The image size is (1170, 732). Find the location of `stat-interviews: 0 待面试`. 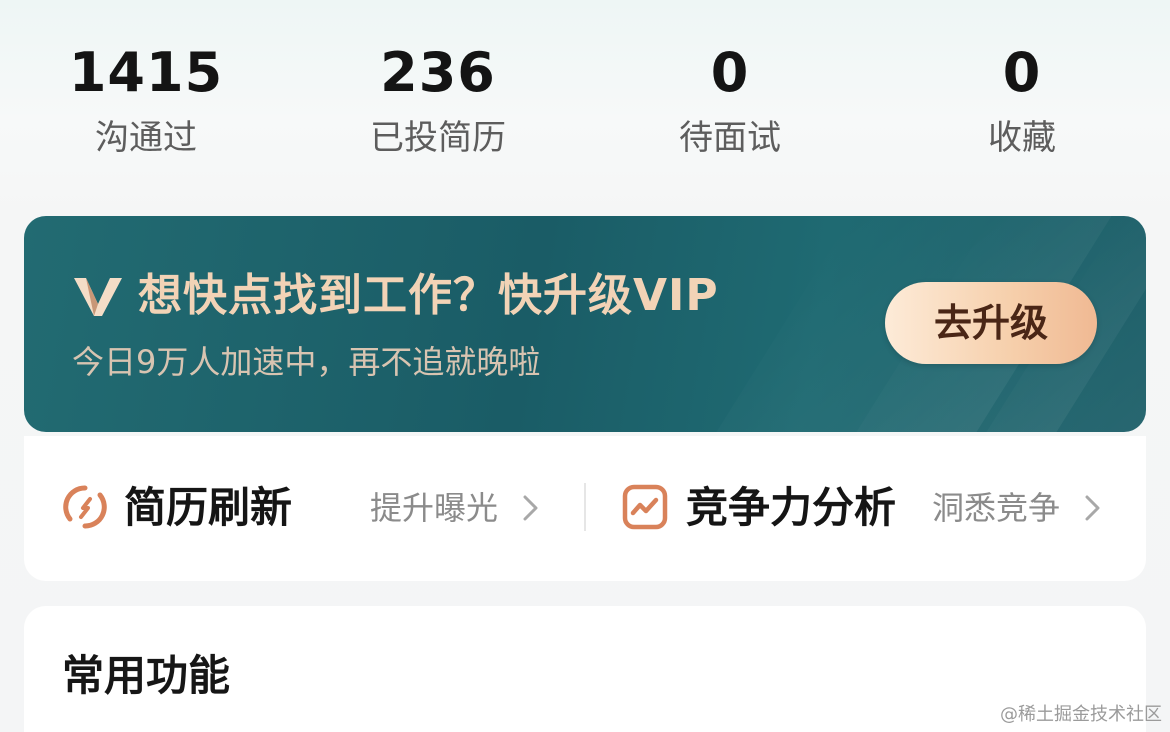

stat-interviews: 0 待面试 is located at coordinates (730, 100).